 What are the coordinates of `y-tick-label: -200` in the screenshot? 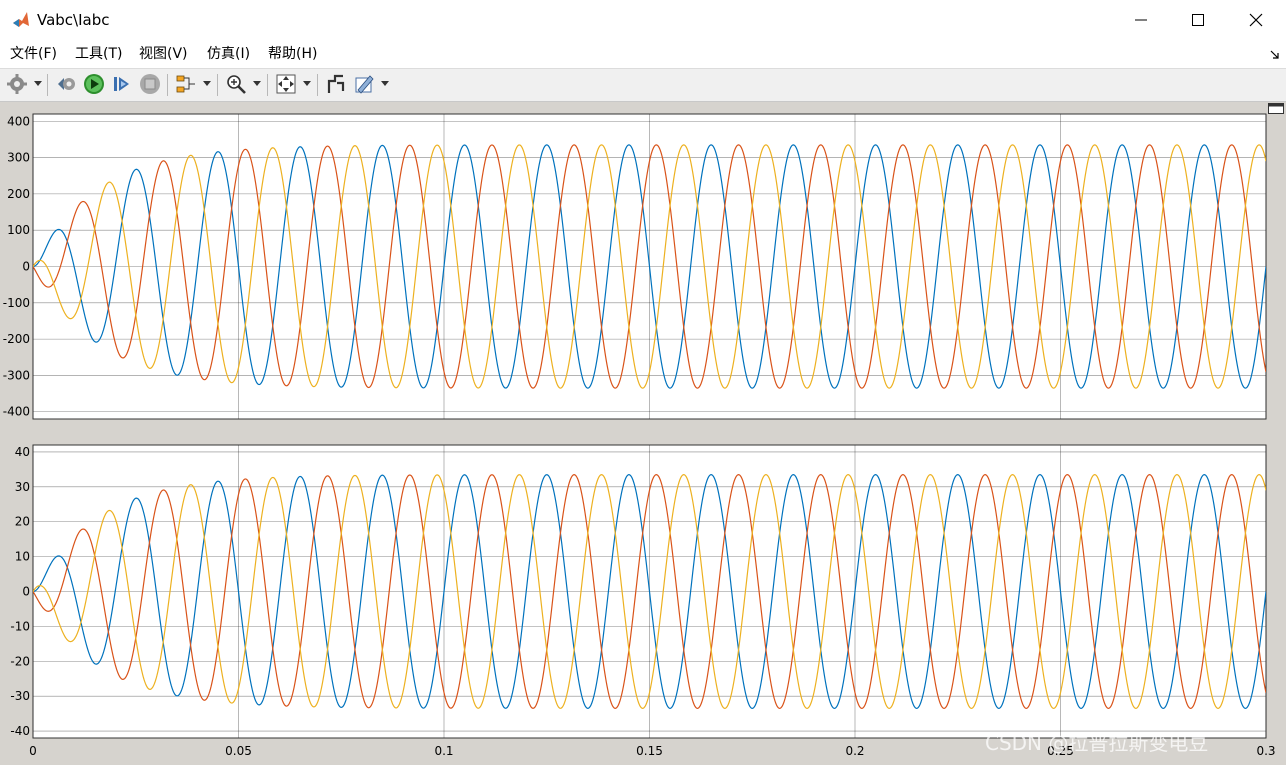 It's located at (16, 339).